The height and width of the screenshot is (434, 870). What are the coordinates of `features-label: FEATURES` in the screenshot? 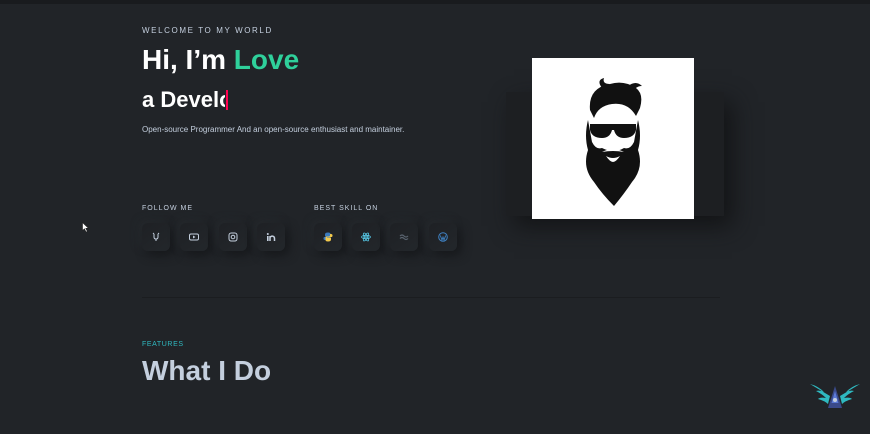 It's located at (163, 344).